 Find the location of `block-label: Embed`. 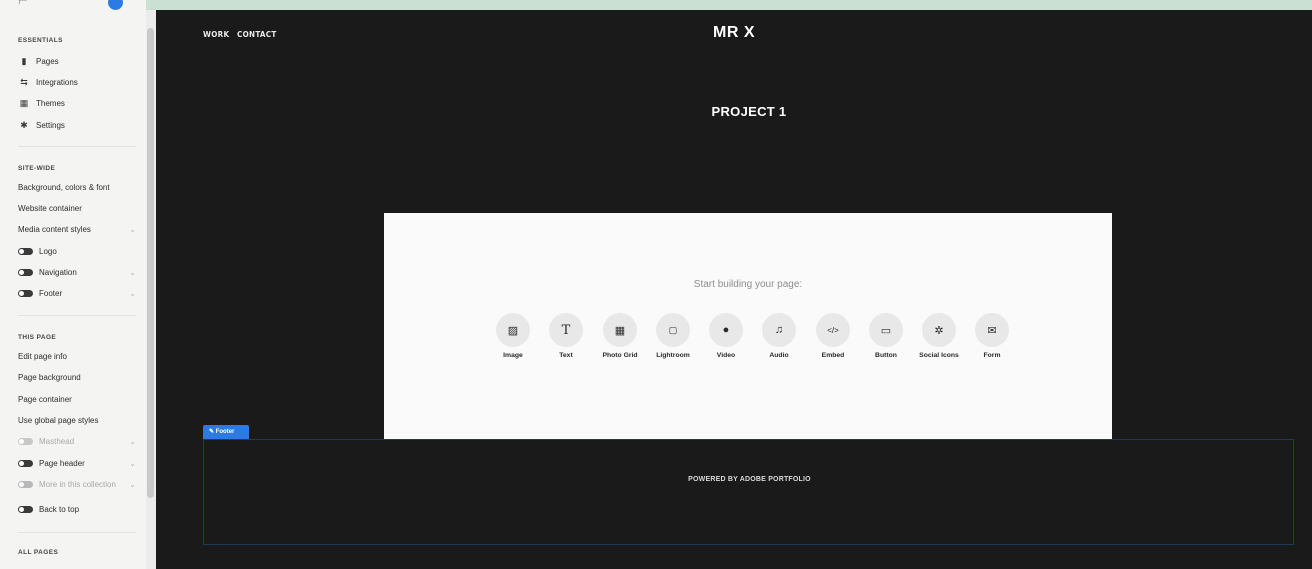

block-label: Embed is located at coordinates (833, 355).